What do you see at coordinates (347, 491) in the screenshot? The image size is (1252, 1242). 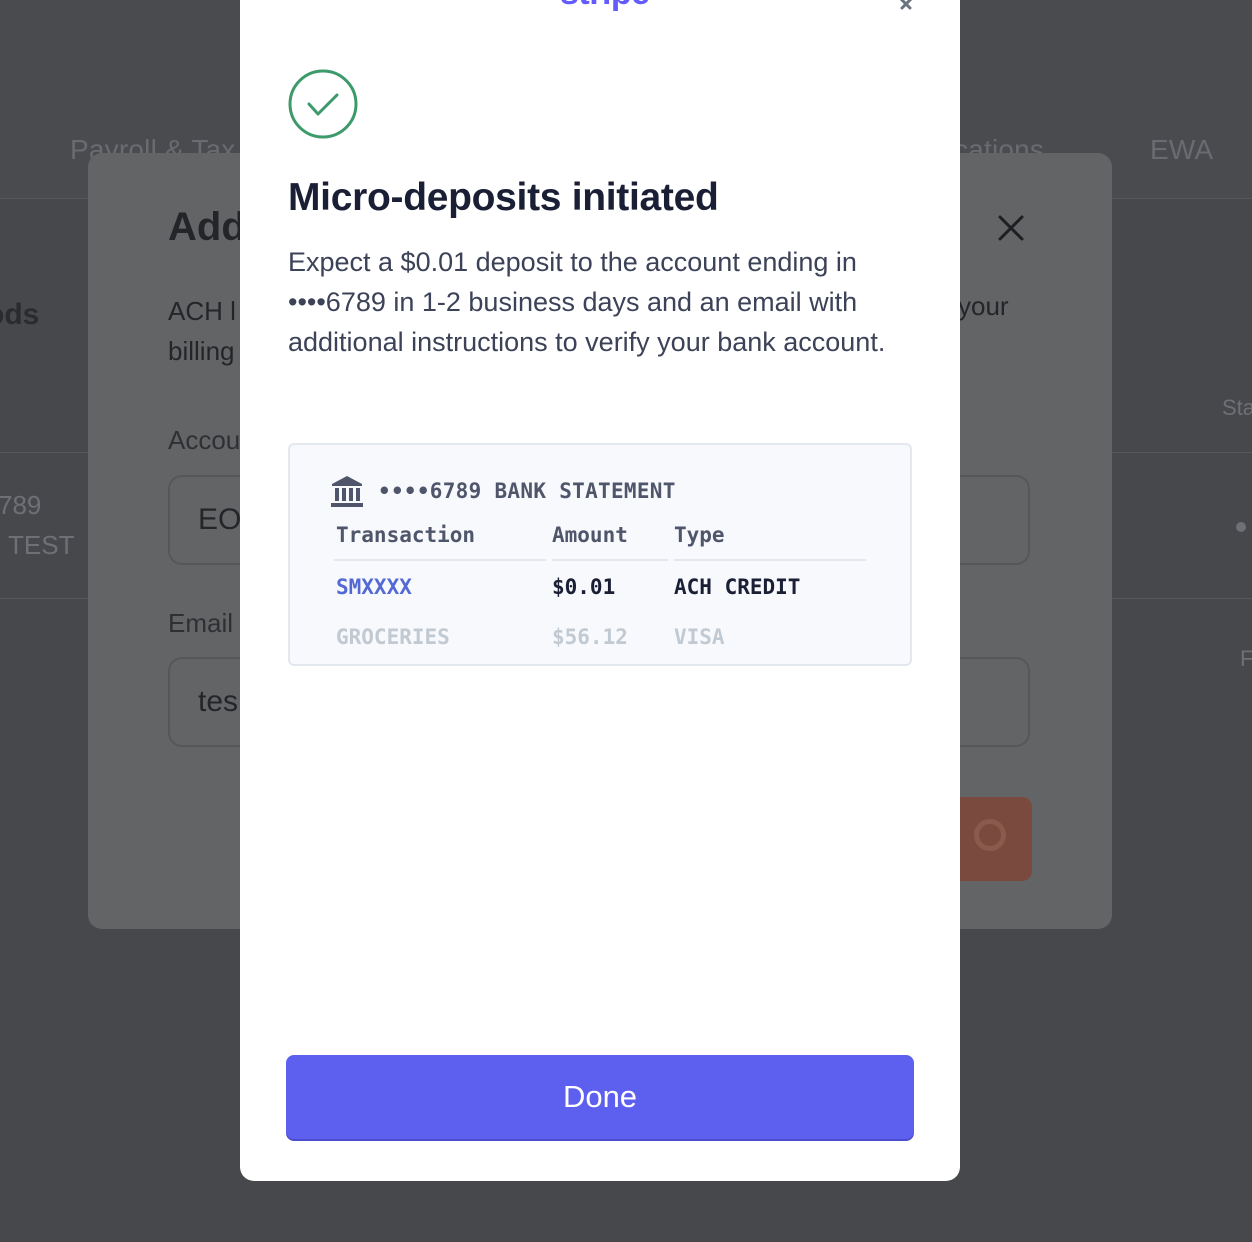 I see `bank-icon` at bounding box center [347, 491].